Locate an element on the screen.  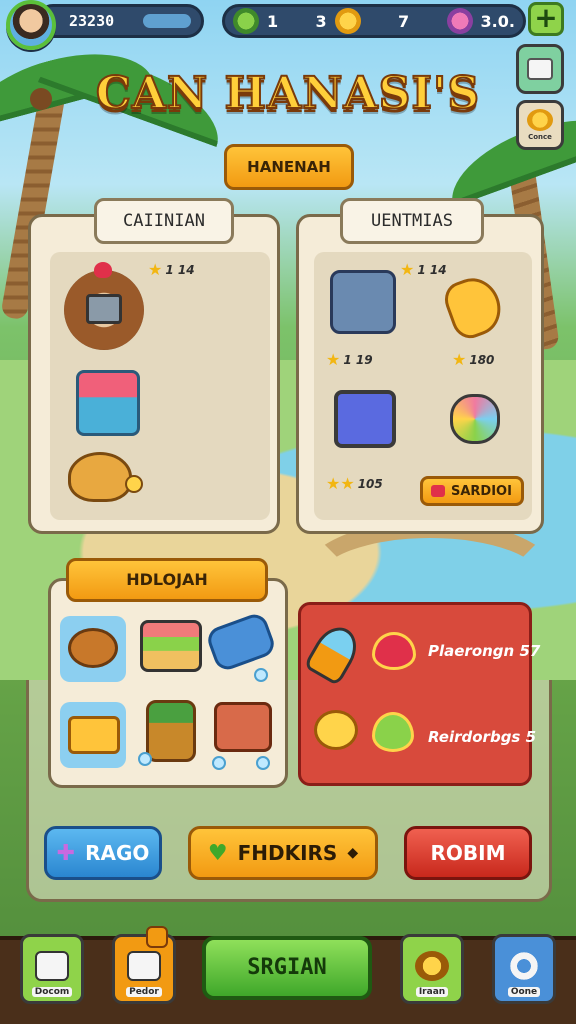
nav-home-button: Docom is located at coordinates (52, 969).